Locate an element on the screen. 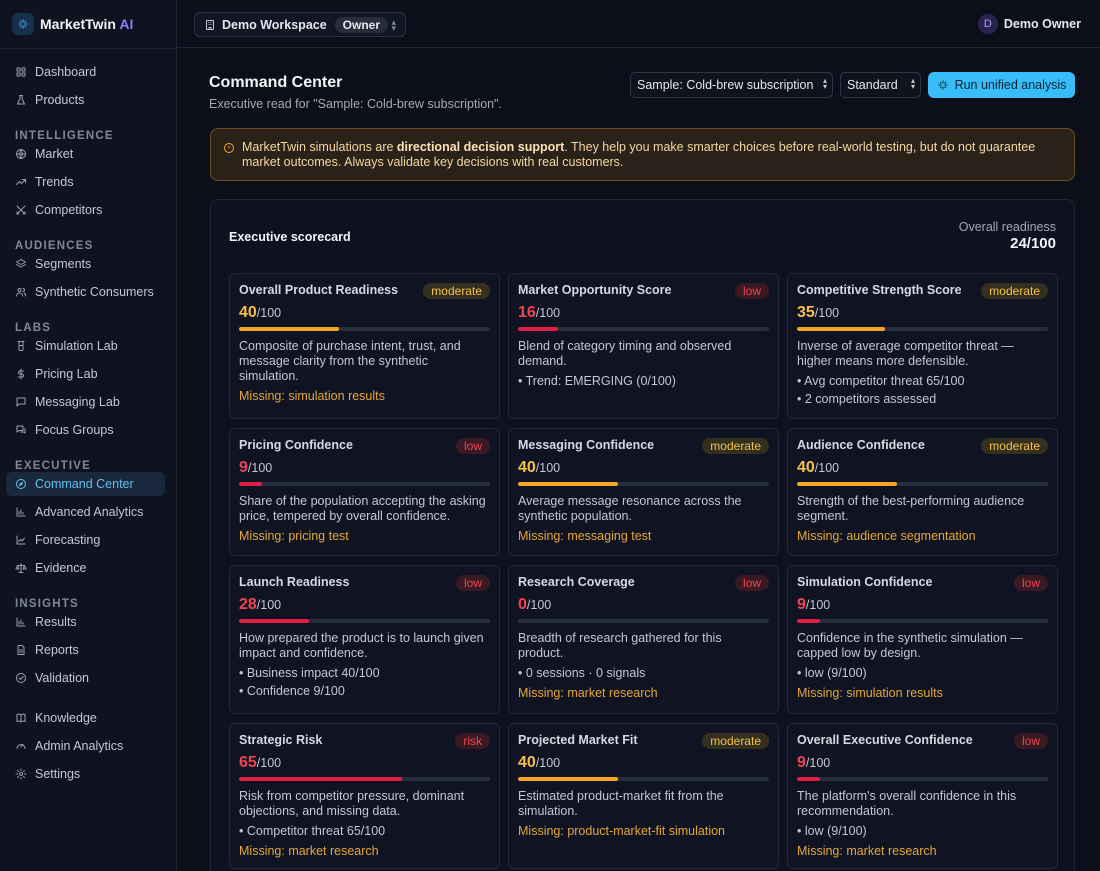 This screenshot has height=871, width=1100. gauge-icon is located at coordinates (21, 746).